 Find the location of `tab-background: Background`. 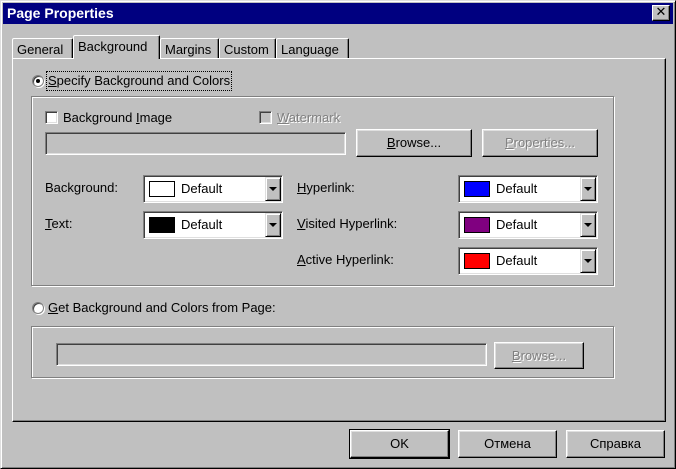

tab-background: Background is located at coordinates (116, 47).